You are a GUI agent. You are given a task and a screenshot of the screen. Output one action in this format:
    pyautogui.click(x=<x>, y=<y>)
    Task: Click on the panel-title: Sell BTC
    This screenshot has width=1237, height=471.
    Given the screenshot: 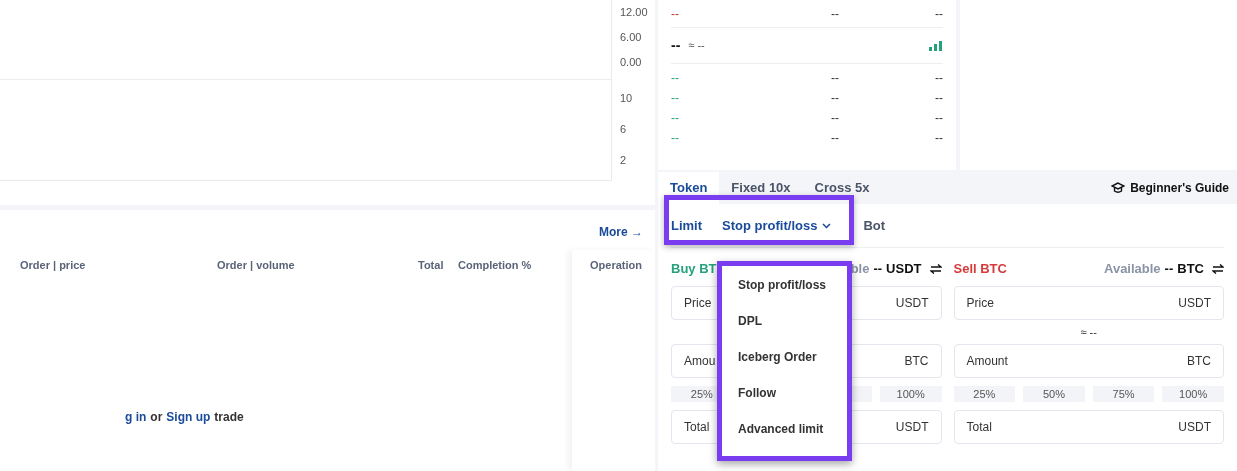 What is the action you would take?
    pyautogui.click(x=980, y=269)
    